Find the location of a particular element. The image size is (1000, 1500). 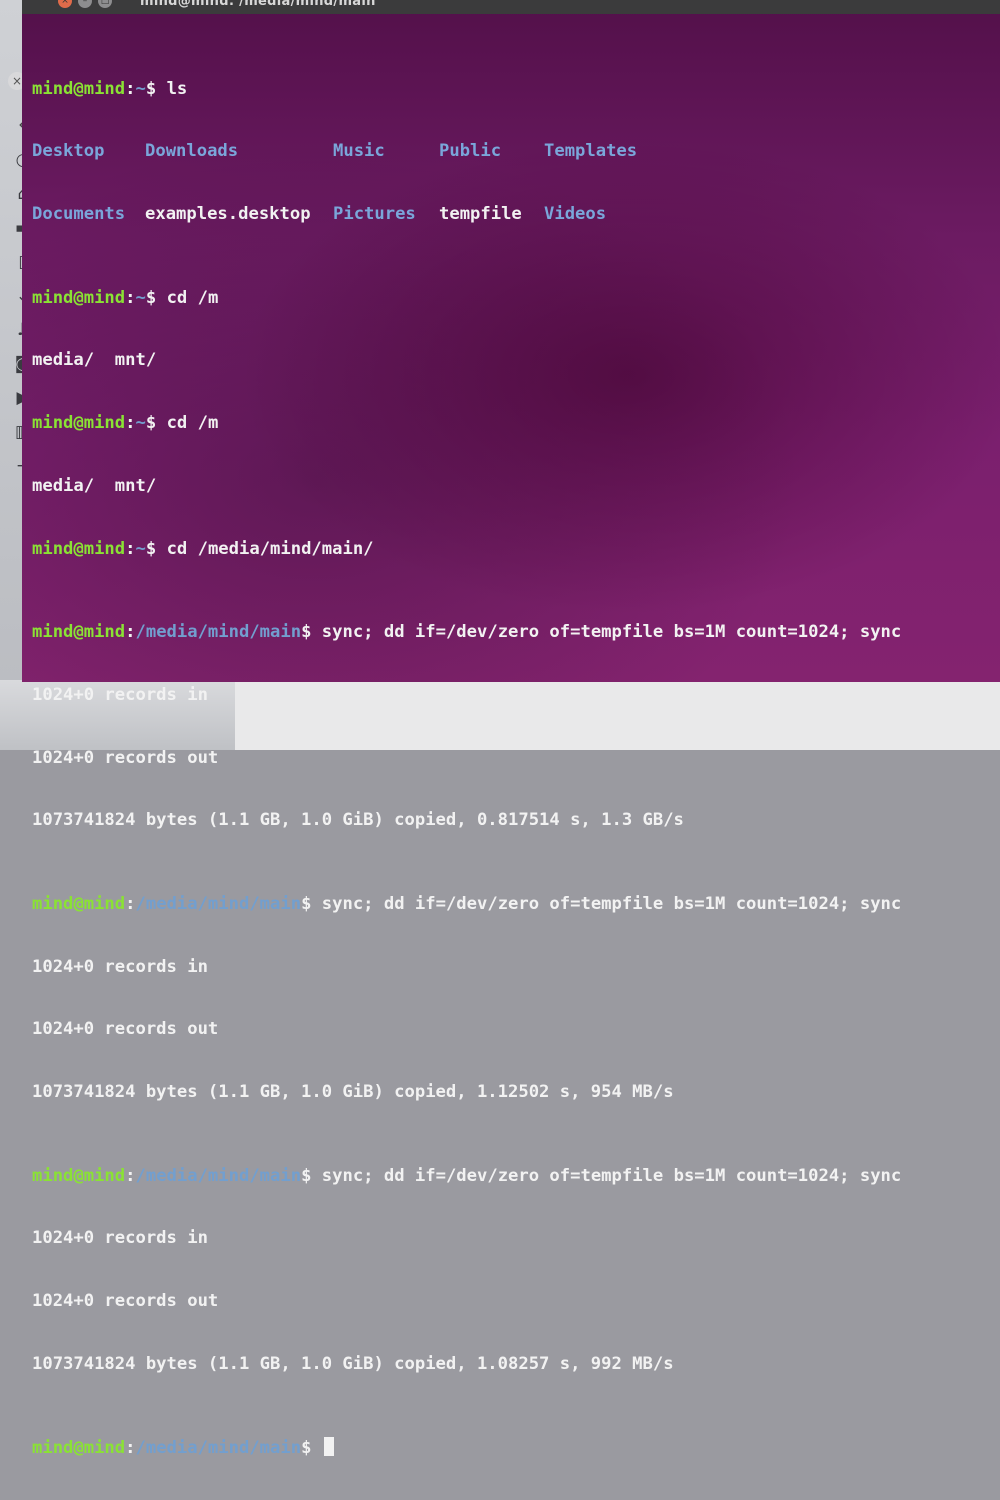

terminal-line: mind@mind:~$ ls is located at coordinates (110, 88).